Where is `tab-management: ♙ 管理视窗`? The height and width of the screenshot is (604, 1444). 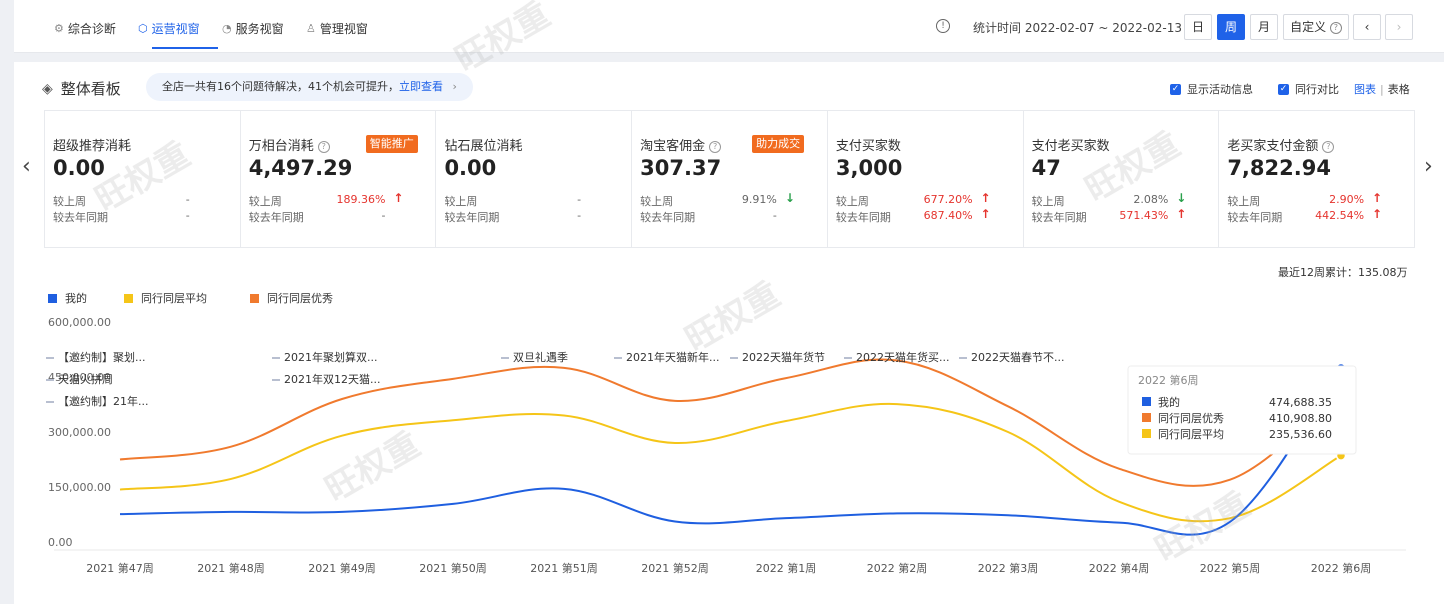 tab-management: ♙ 管理视窗 is located at coordinates (337, 29).